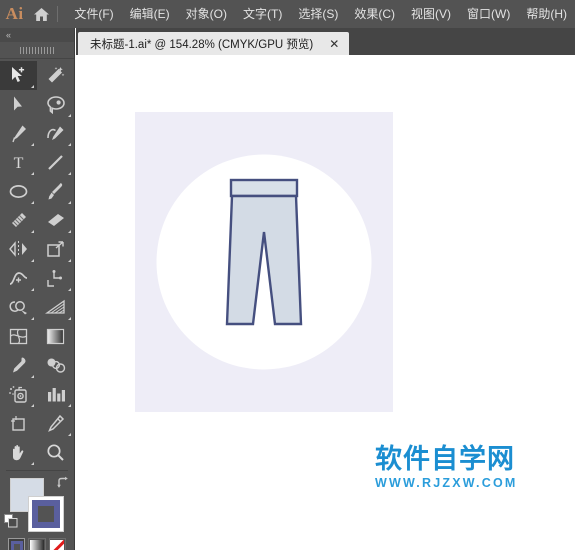 The image size is (575, 550). I want to click on tool-artboard, so click(18, 423).